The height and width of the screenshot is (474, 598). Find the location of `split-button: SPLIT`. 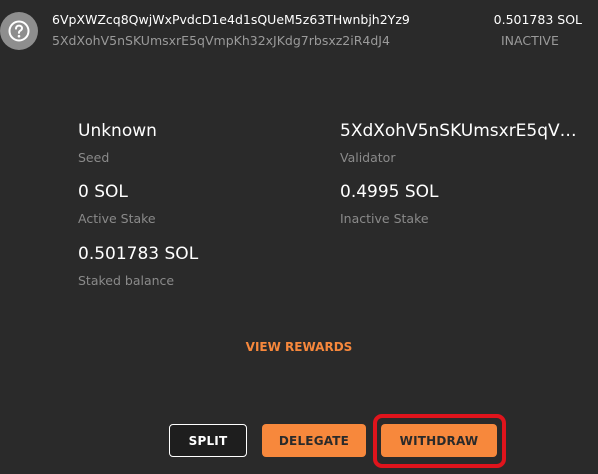

split-button: SPLIT is located at coordinates (208, 440).